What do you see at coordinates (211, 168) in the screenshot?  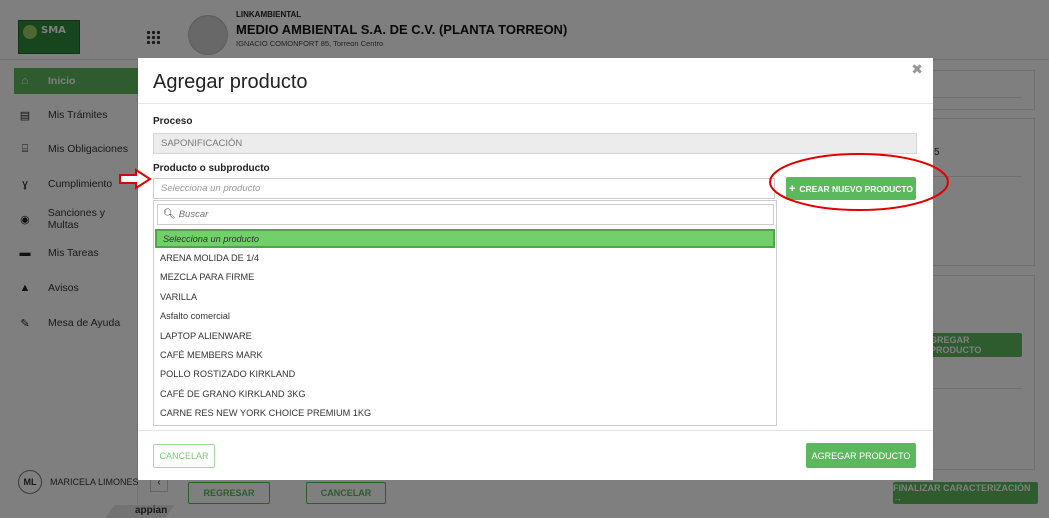 I see `producto-label: Producto o subproducto` at bounding box center [211, 168].